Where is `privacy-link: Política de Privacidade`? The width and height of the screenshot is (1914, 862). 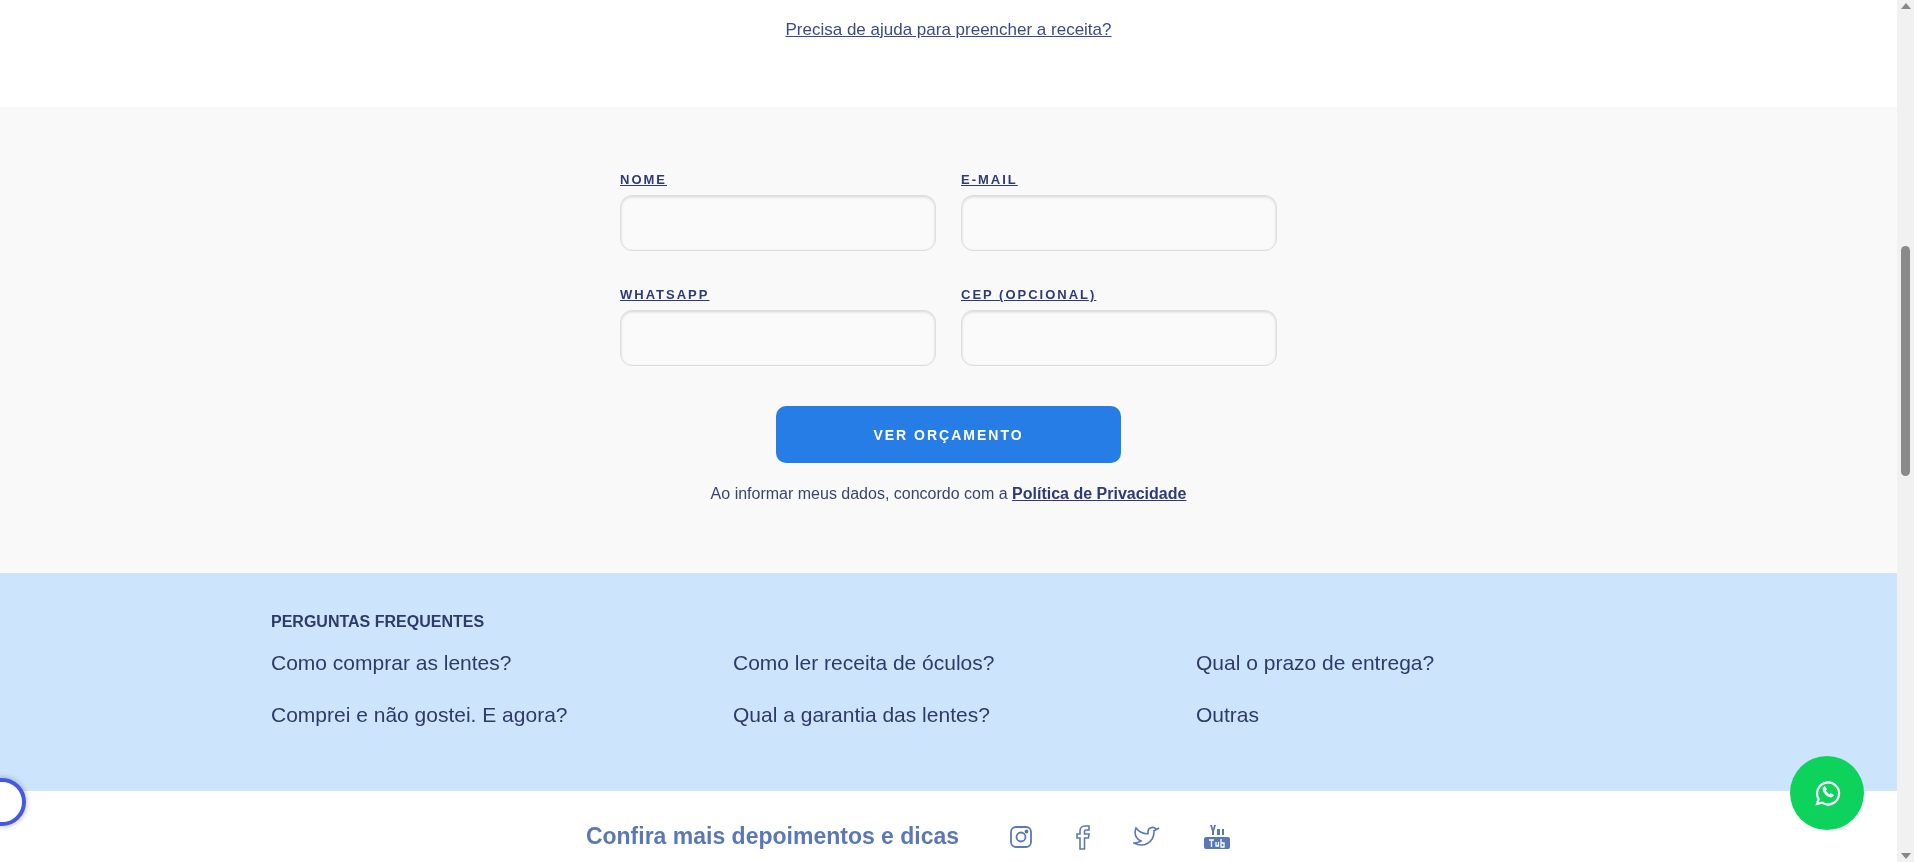 privacy-link: Política de Privacidade is located at coordinates (1099, 493).